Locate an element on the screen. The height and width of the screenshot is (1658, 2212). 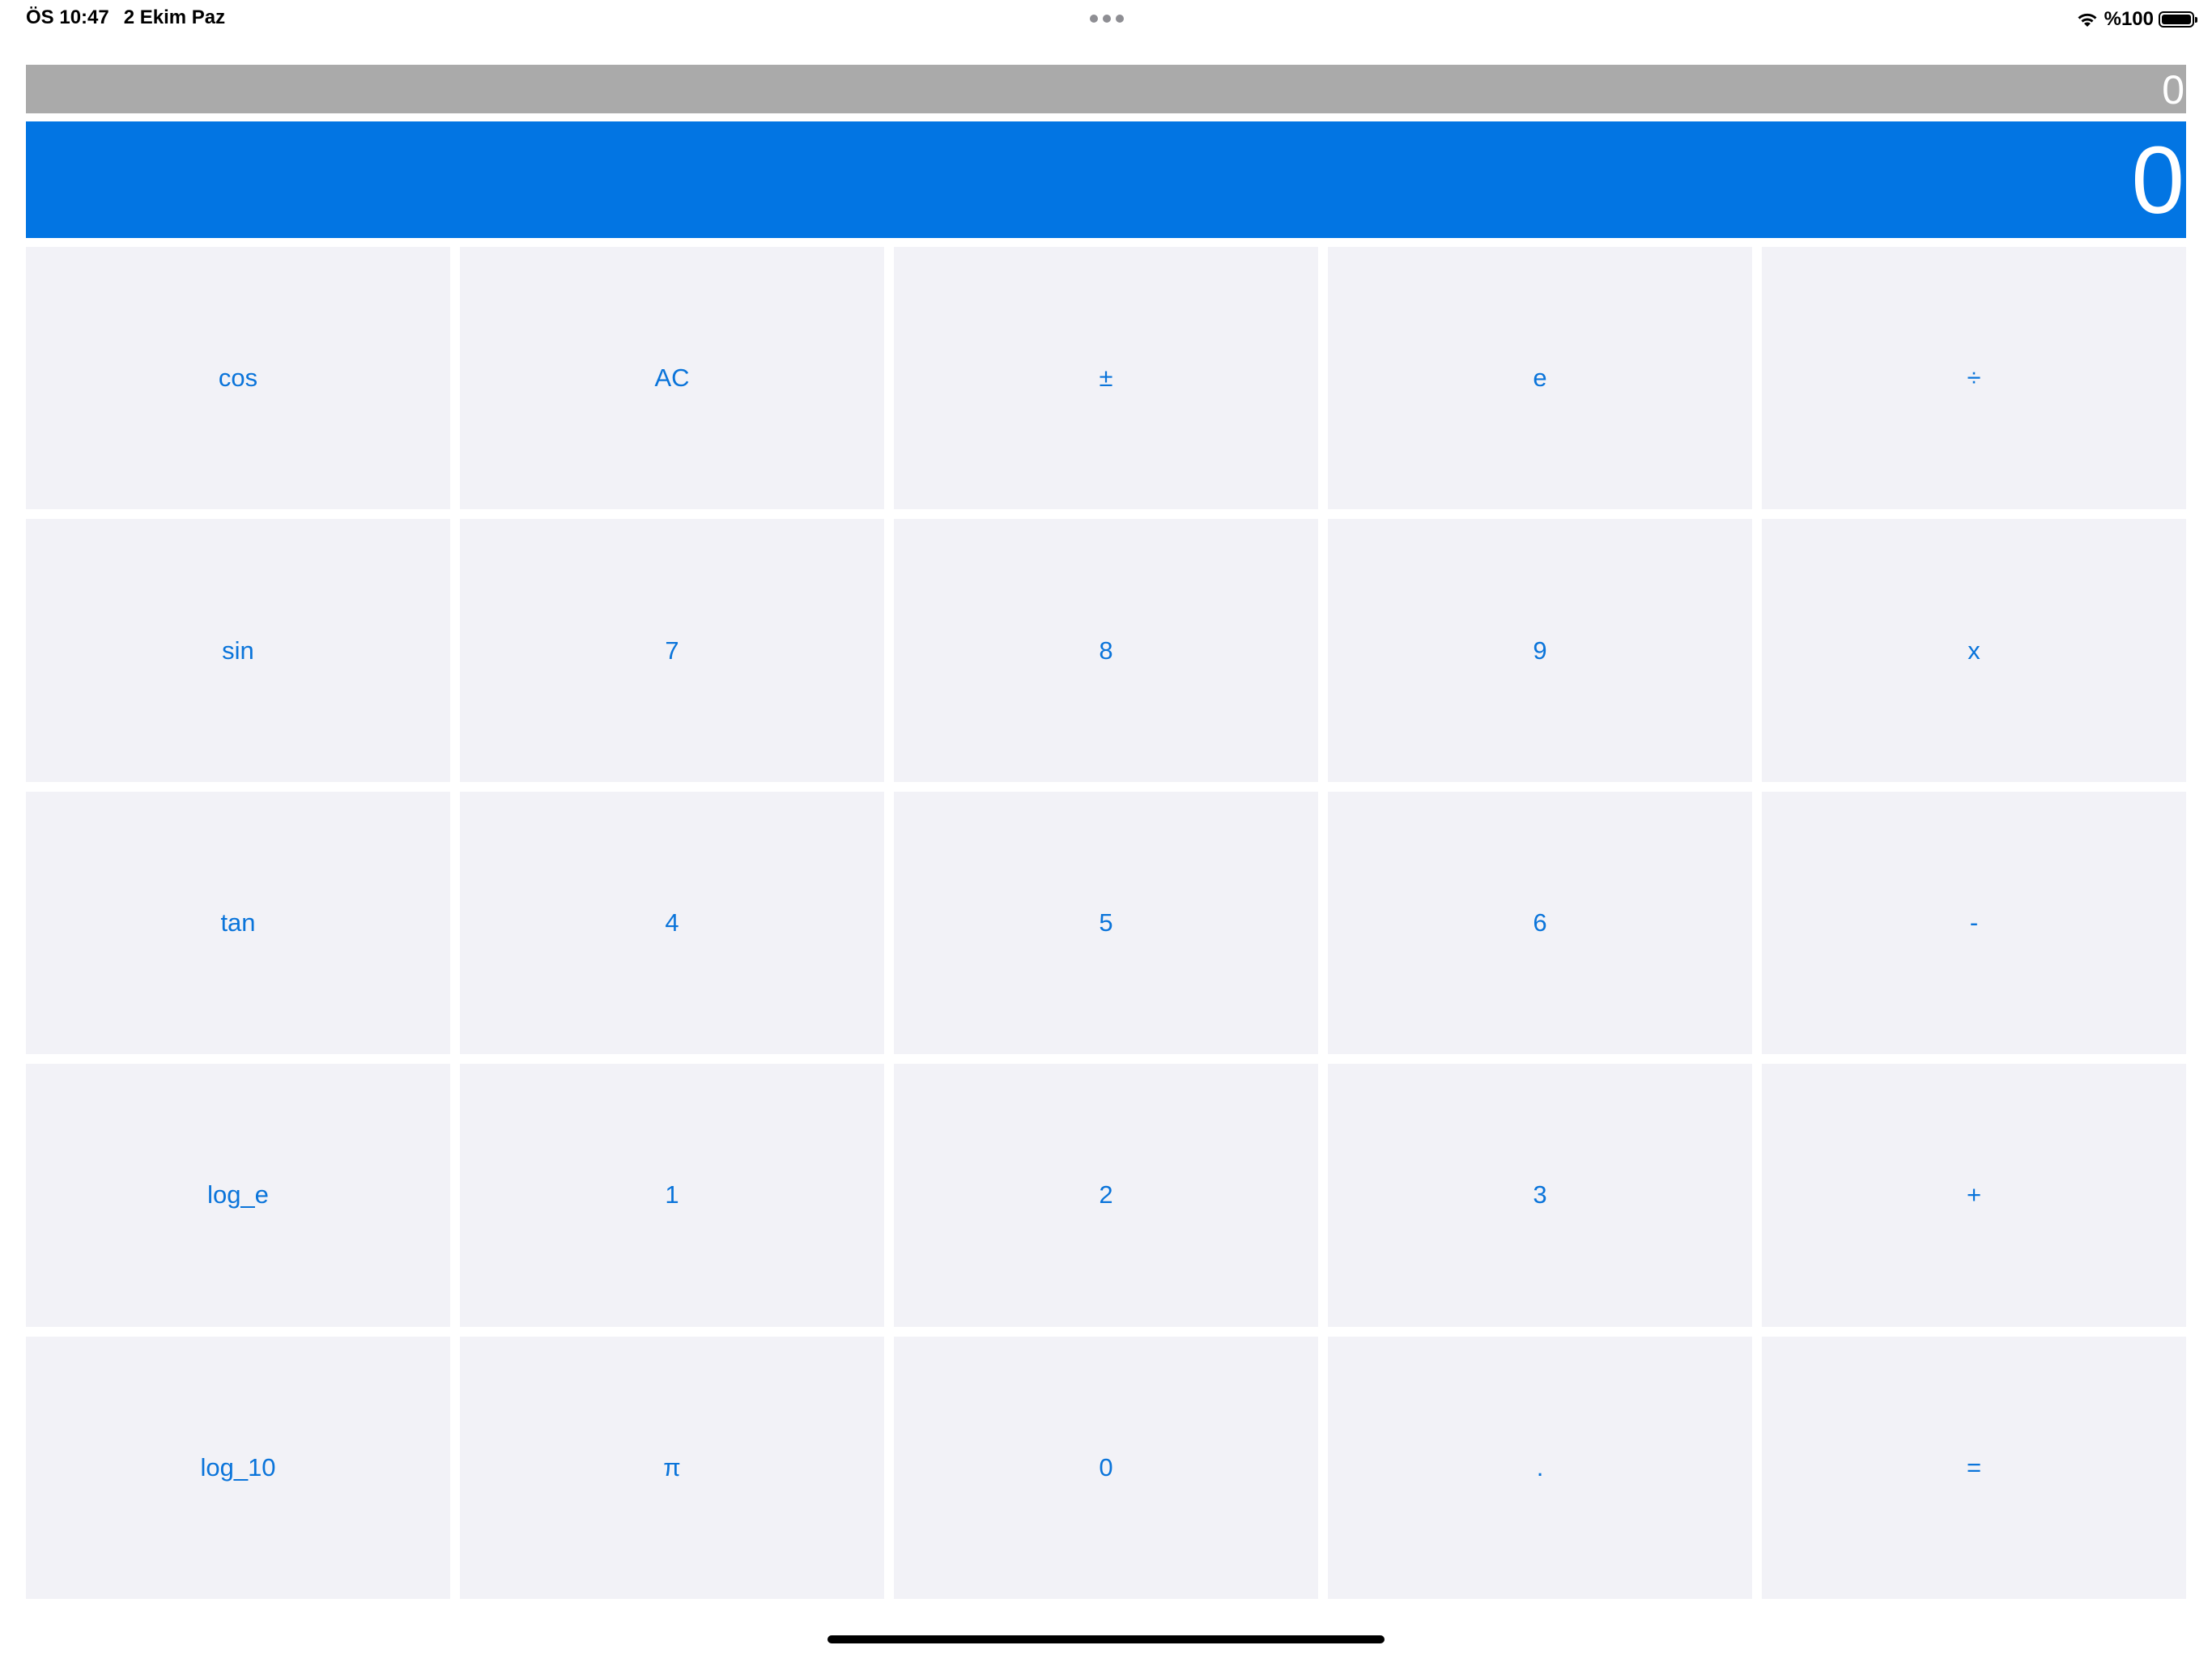
status-date: 2 Ekim Paz is located at coordinates (175, 17).